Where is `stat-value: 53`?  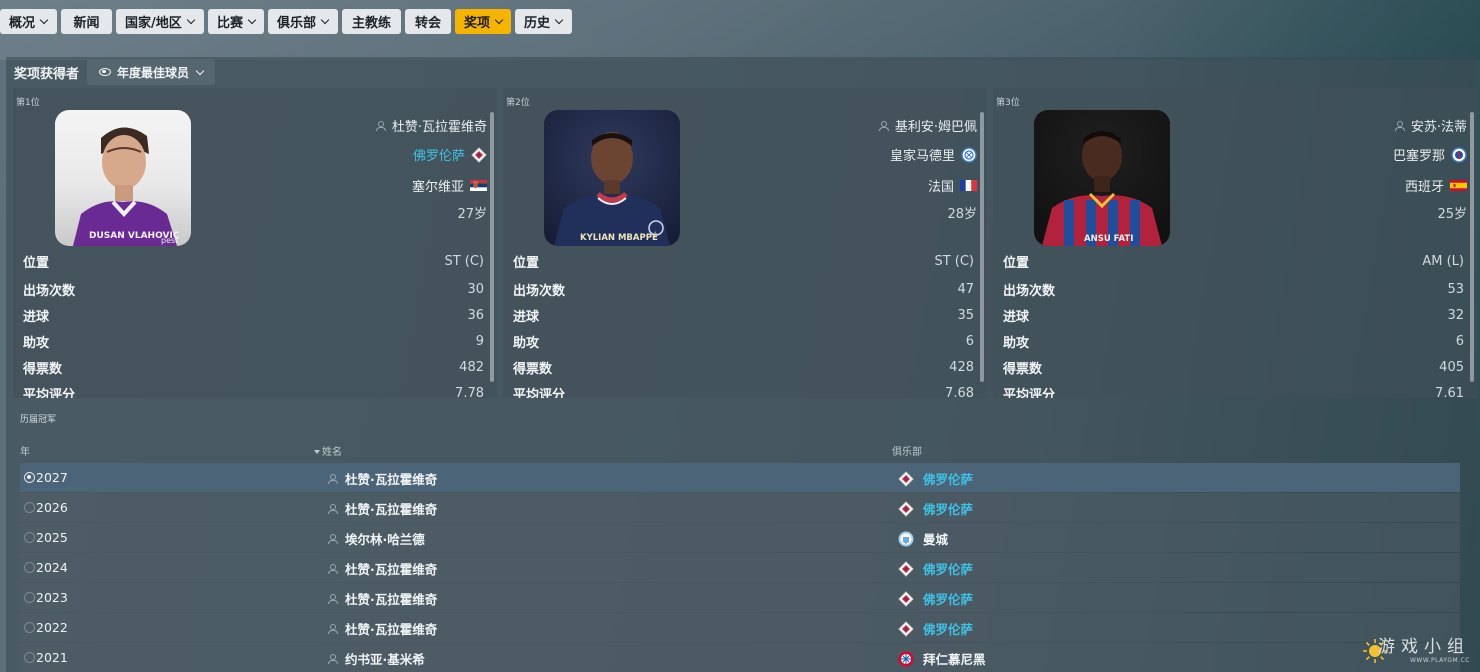
stat-value: 53 is located at coordinates (1455, 289).